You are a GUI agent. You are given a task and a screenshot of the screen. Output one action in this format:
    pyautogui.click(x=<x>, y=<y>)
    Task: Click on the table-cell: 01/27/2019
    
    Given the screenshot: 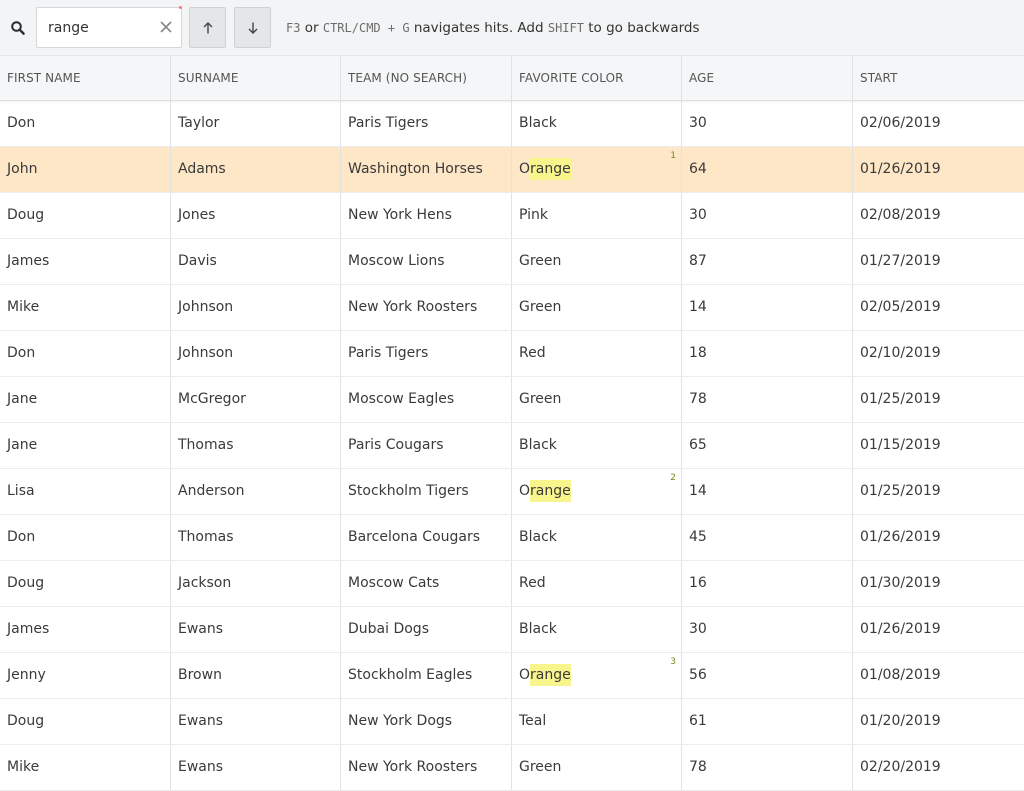 What is the action you would take?
    pyautogui.click(x=938, y=261)
    